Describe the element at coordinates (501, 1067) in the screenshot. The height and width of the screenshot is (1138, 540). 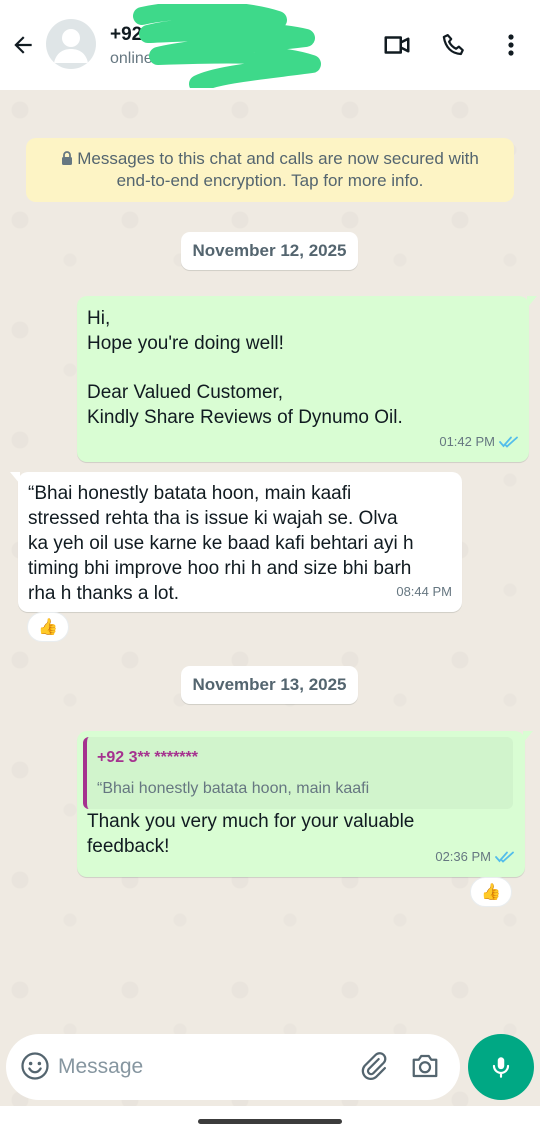
I see `microphone-icon` at that location.